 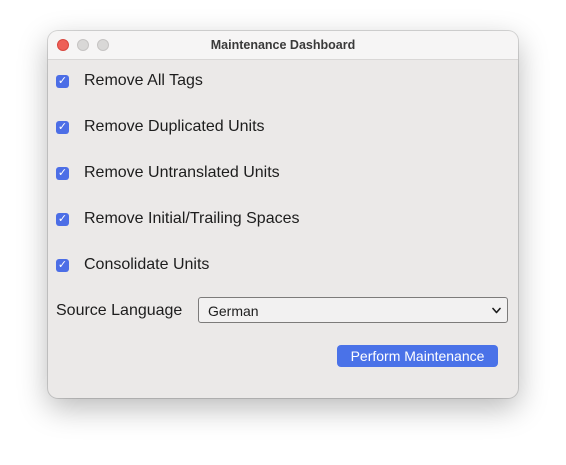 What do you see at coordinates (103, 45) in the screenshot?
I see `zoom-window-button` at bounding box center [103, 45].